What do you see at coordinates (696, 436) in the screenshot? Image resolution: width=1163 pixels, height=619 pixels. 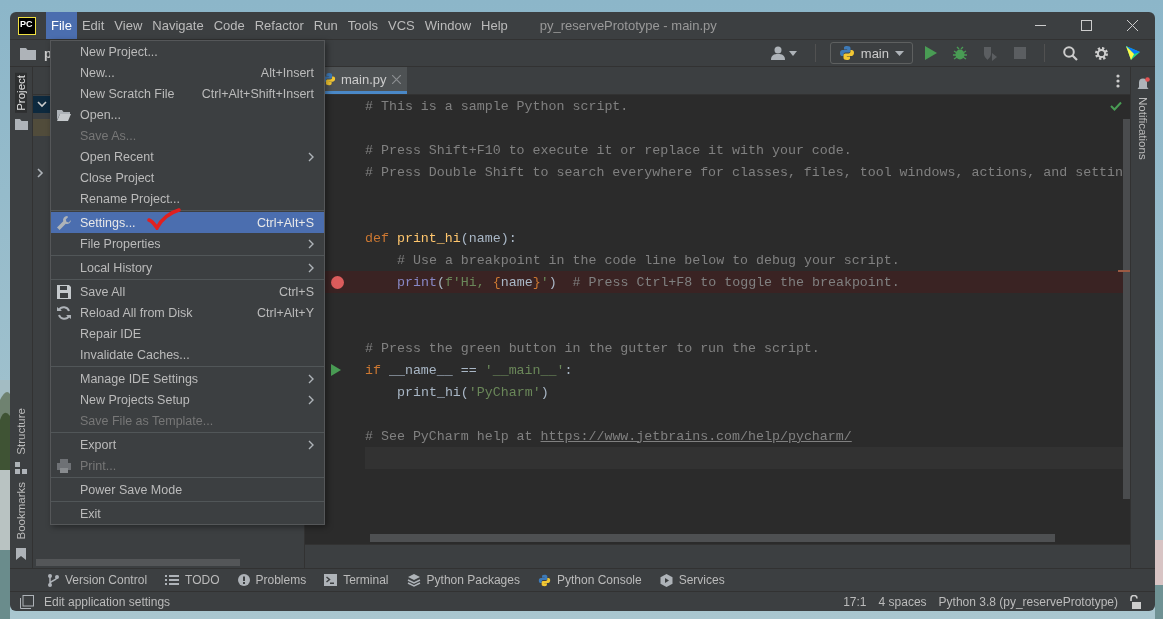 I see `help-link: https://www.jetbrains.com/help/pycharm/` at bounding box center [696, 436].